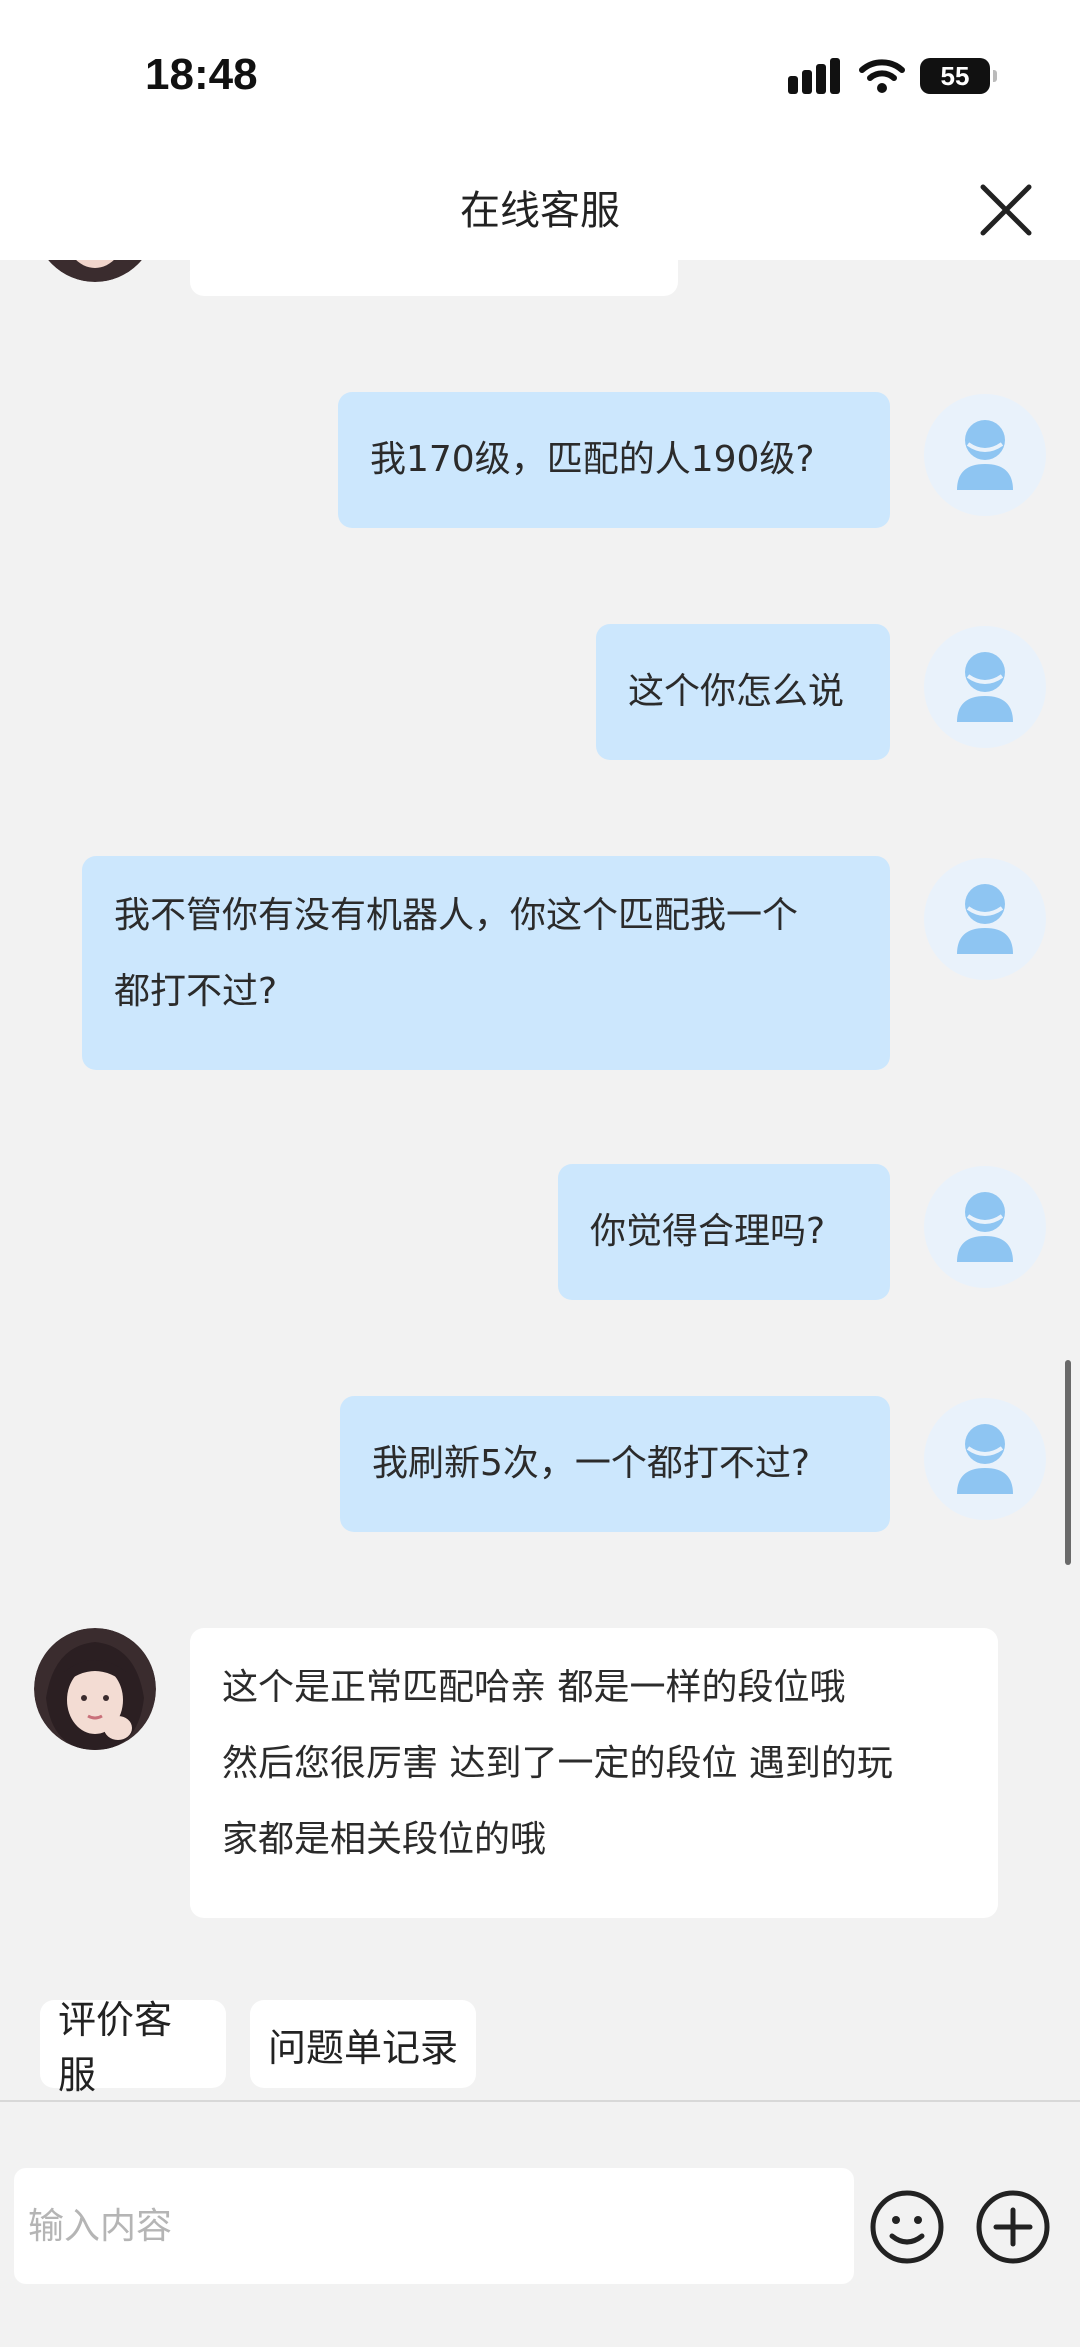 The width and height of the screenshot is (1080, 2347). What do you see at coordinates (363, 2047) in the screenshot?
I see `ticket-history-label: 问题单记录` at bounding box center [363, 2047].